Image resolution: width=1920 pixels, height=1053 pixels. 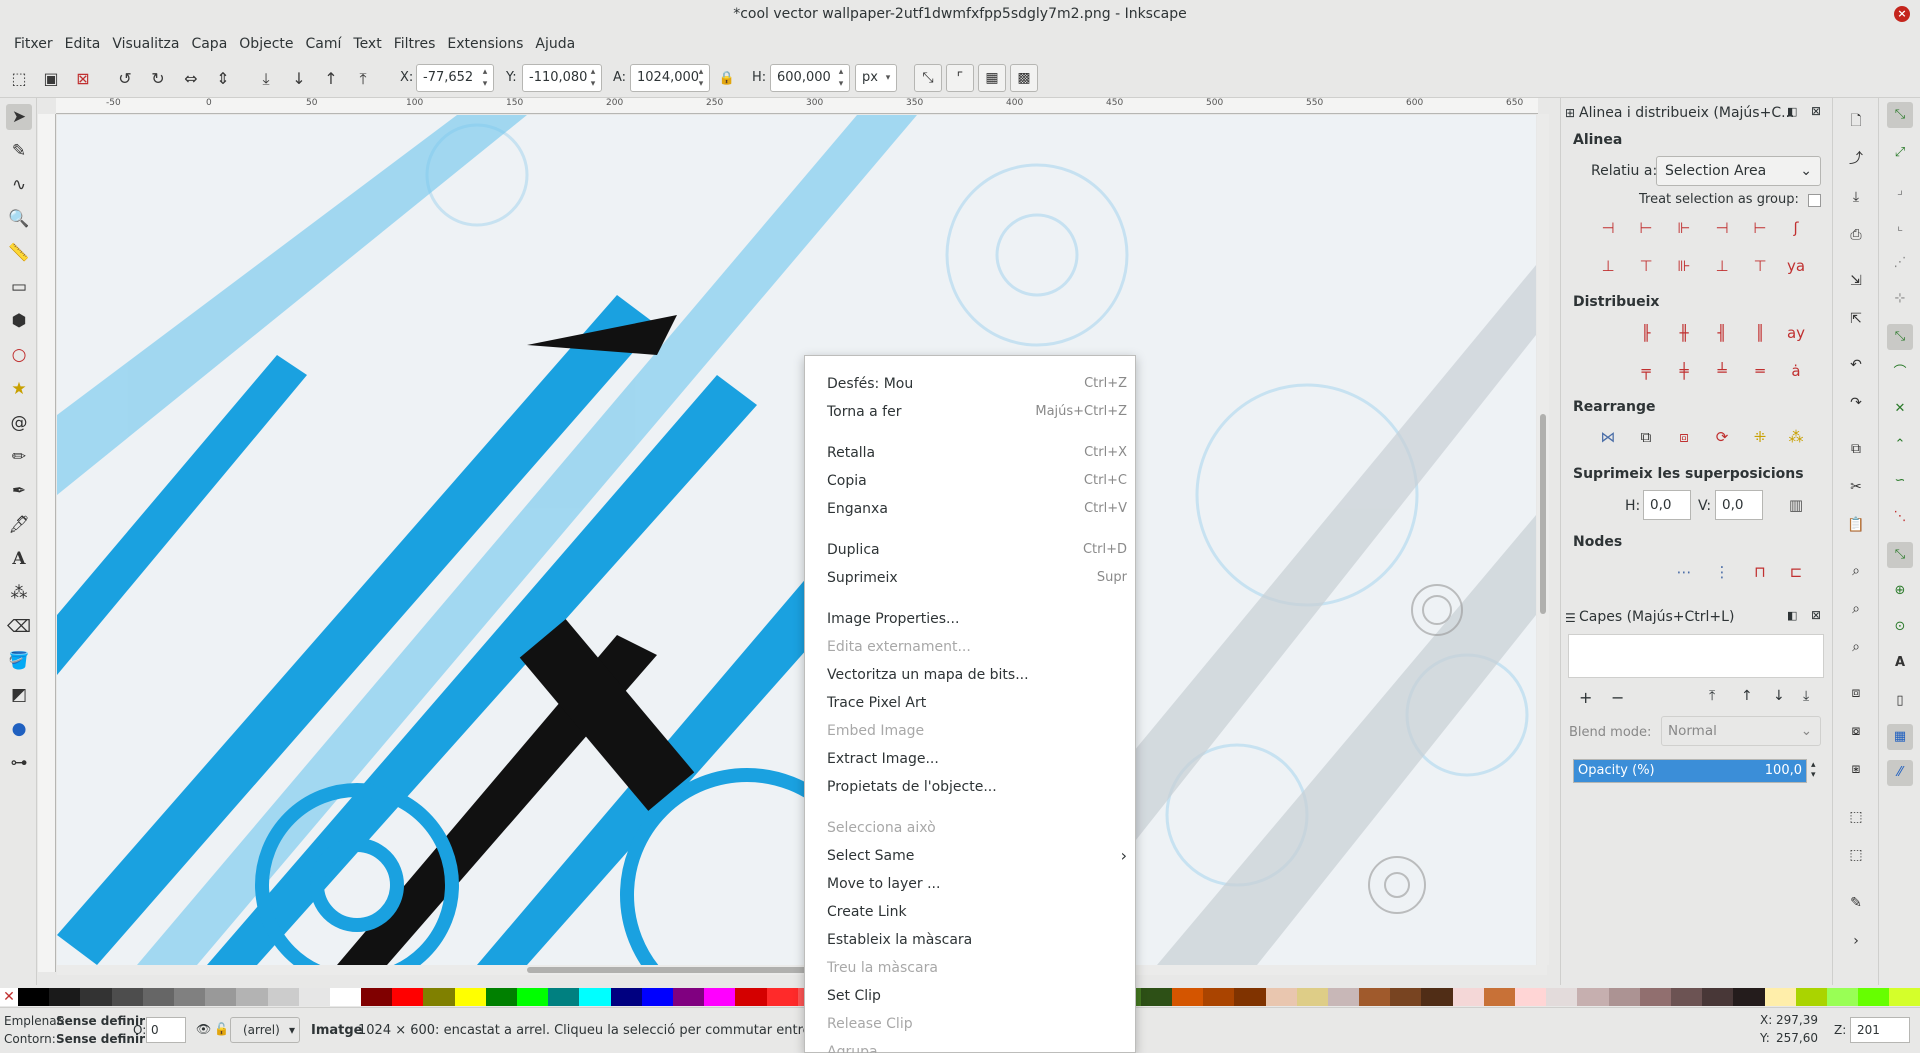 I want to click on remove-overlaps-icon: ▥, so click(x=1796, y=505).